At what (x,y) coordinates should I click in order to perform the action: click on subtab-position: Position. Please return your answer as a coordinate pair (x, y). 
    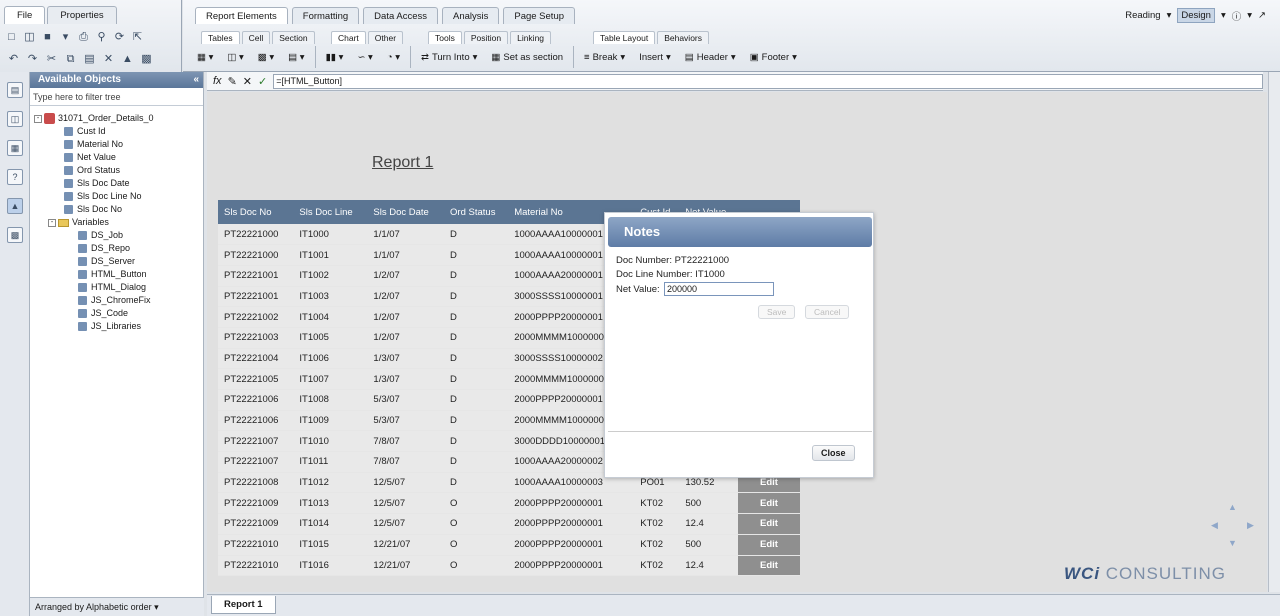
    Looking at the image, I should click on (486, 37).